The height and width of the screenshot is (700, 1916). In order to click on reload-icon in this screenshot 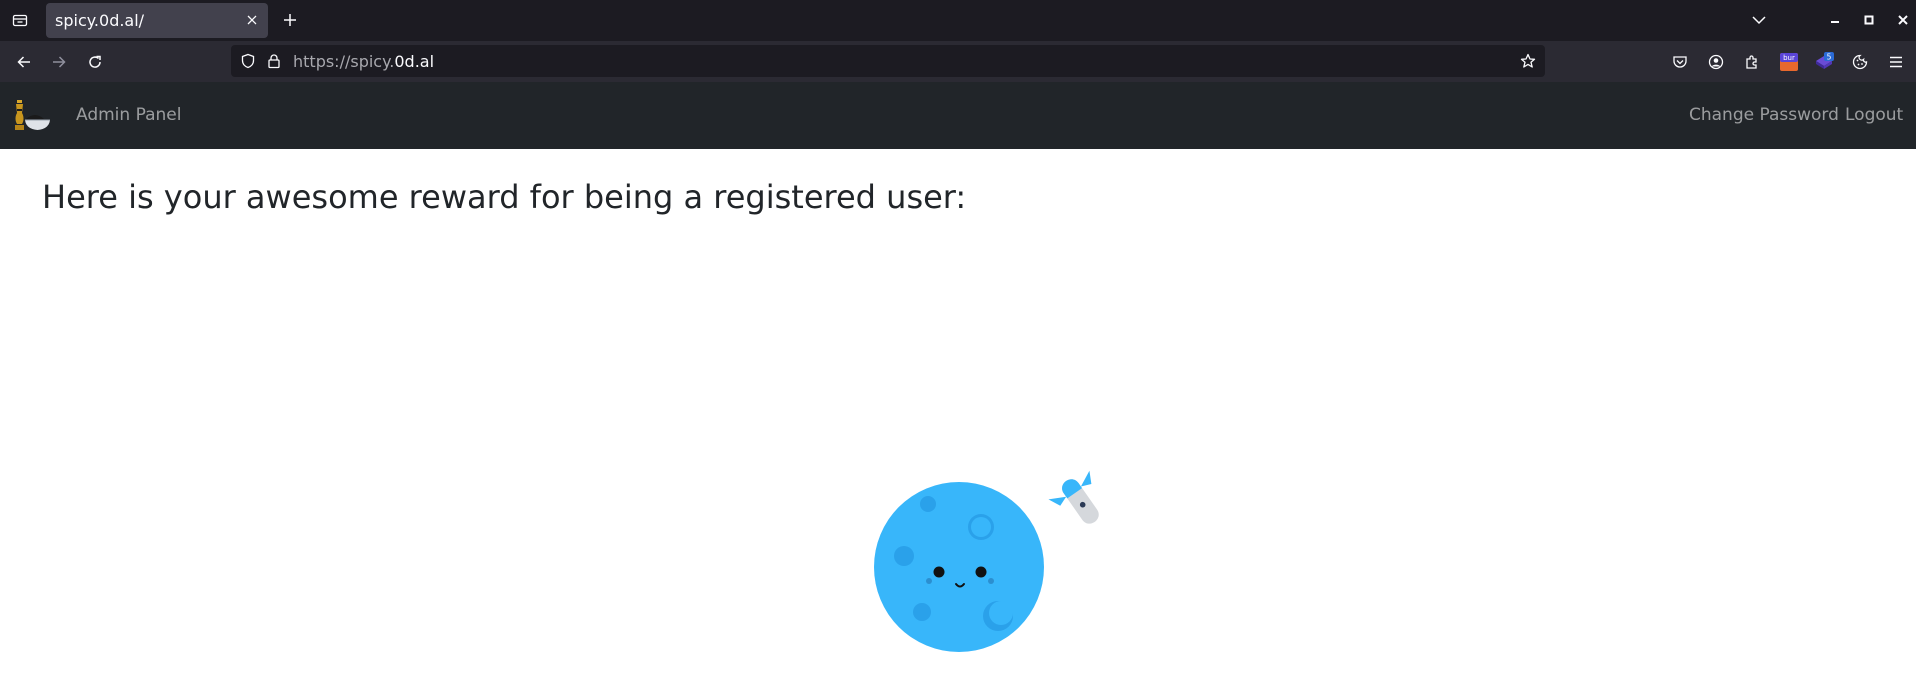, I will do `click(95, 61)`.